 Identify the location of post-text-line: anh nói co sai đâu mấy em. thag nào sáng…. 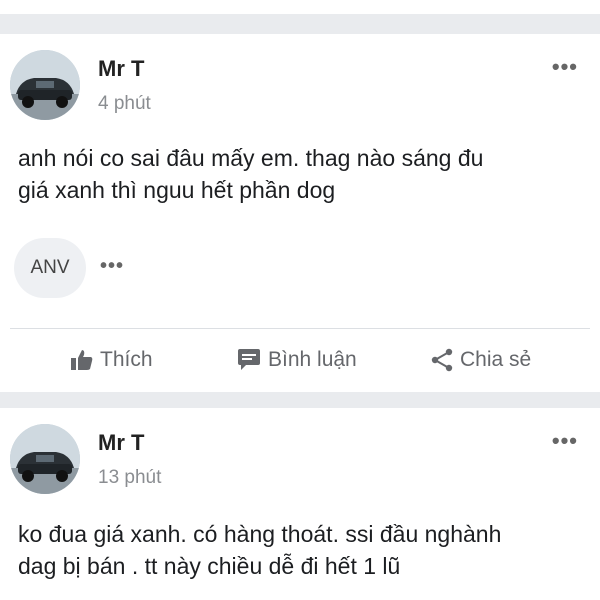
(251, 158).